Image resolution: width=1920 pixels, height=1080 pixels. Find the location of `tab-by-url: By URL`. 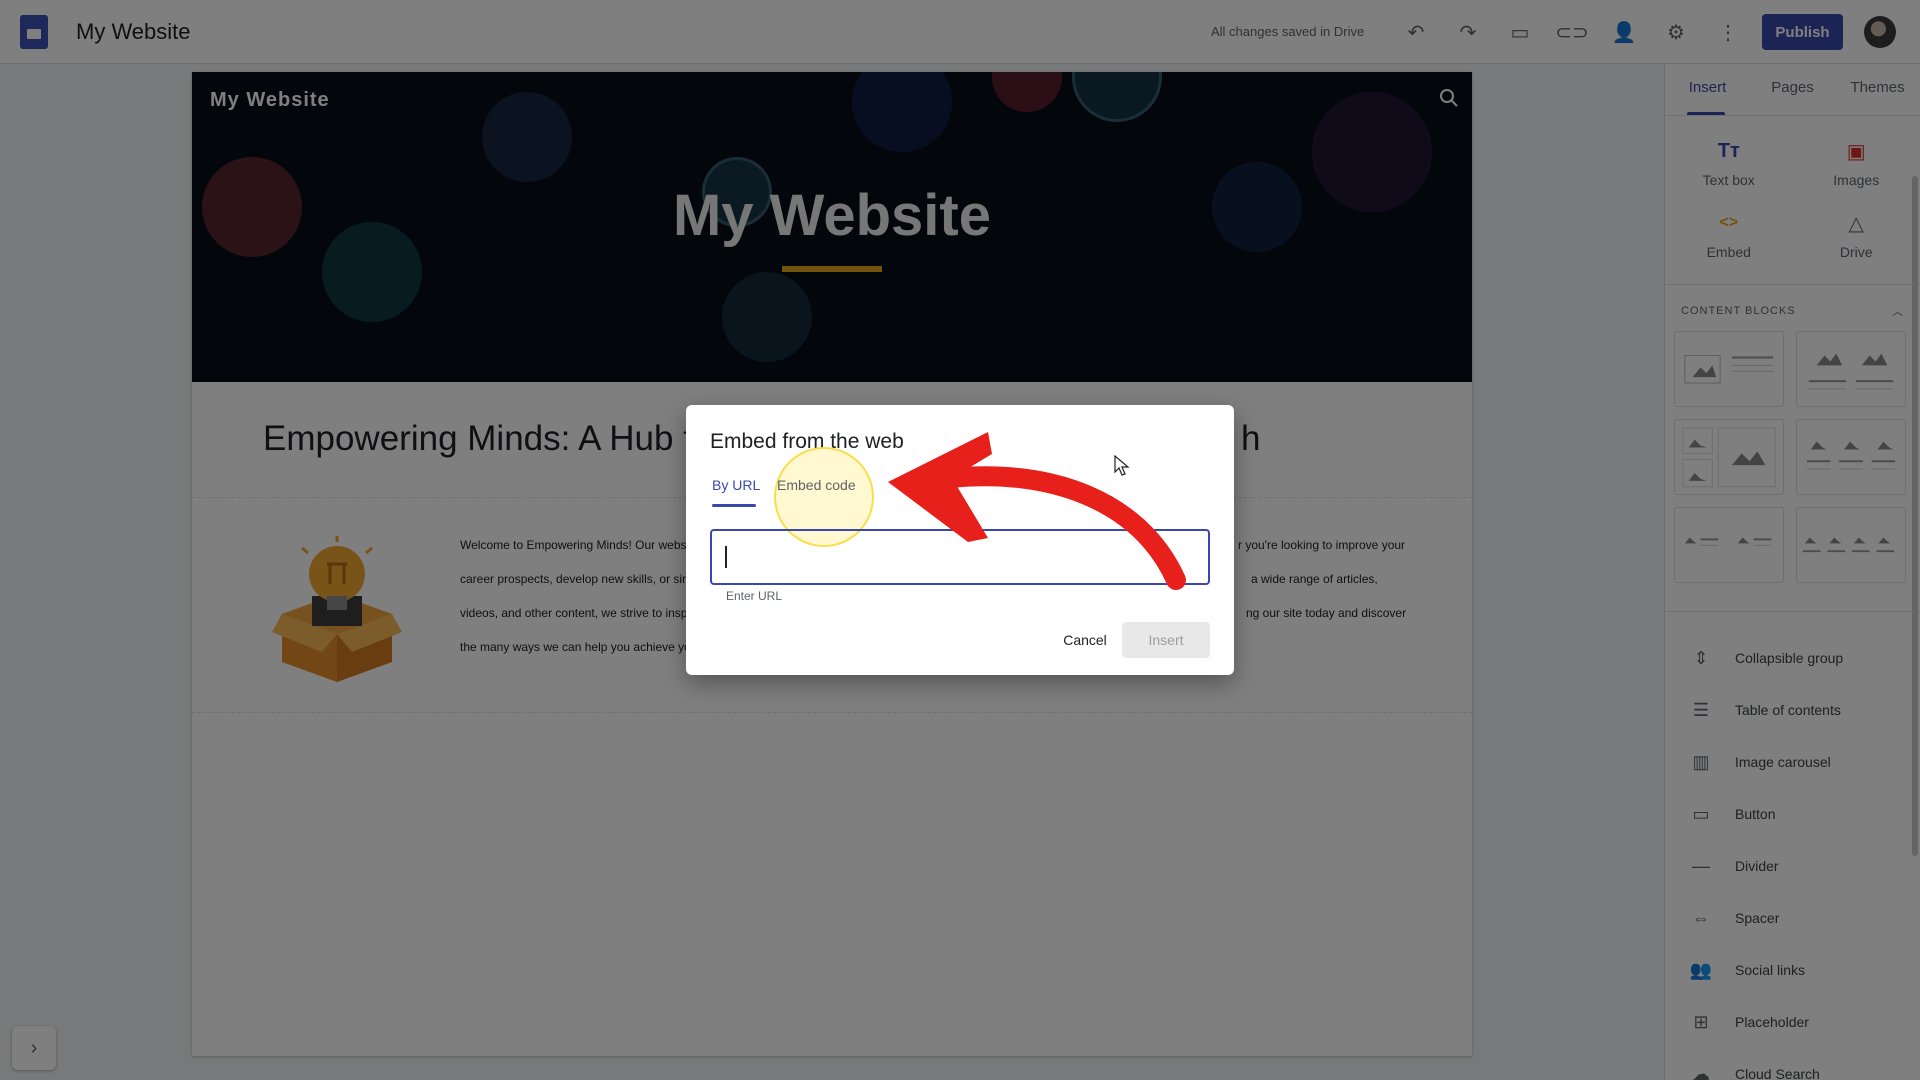

tab-by-url: By URL is located at coordinates (736, 485).